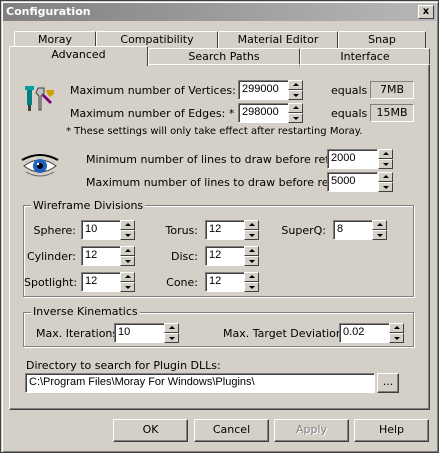 This screenshot has width=439, height=453. I want to click on tab-label: Material Editor, so click(278, 39).